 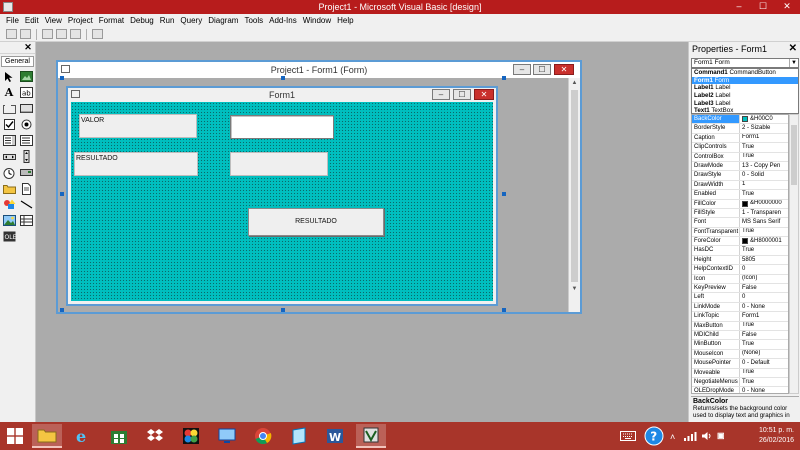 I want to click on form1-maximize-button: ☐, so click(x=462, y=94).